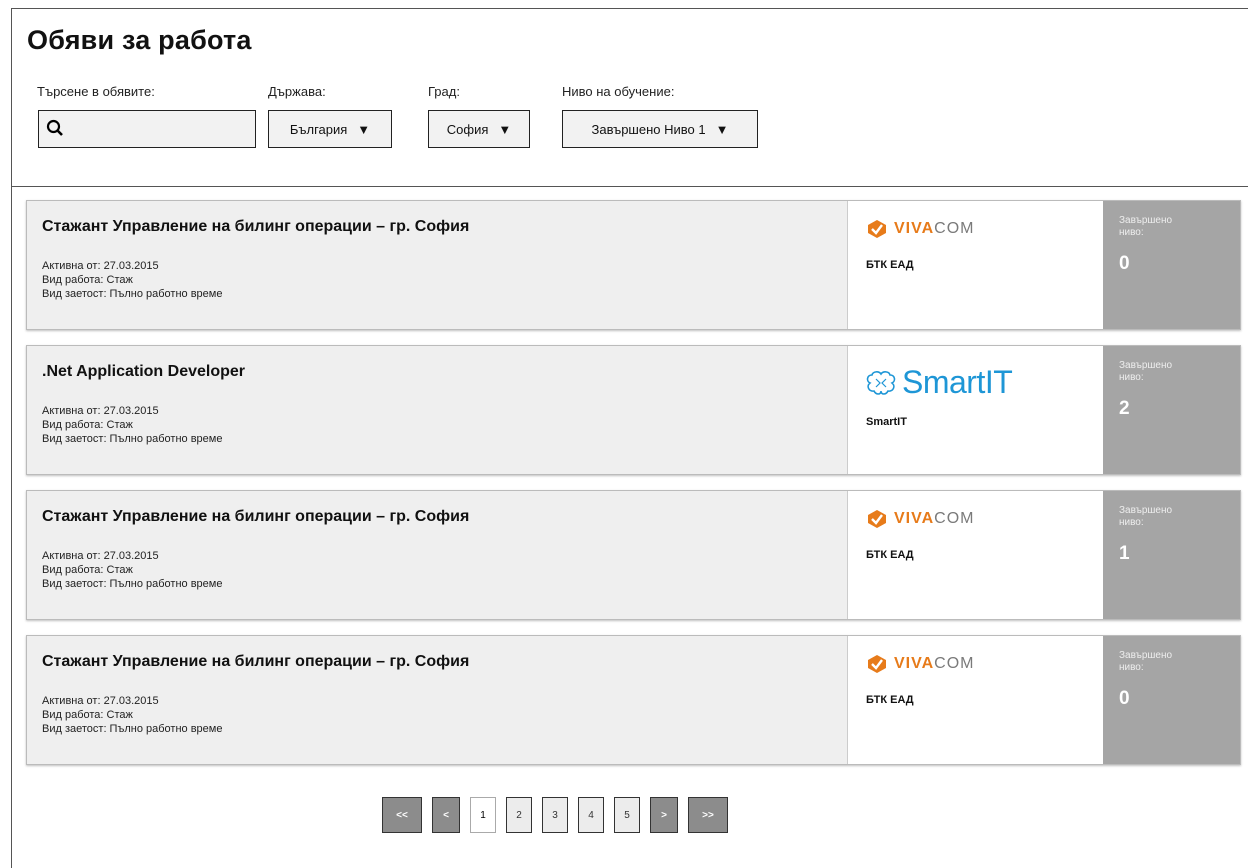 This screenshot has width=1248, height=868. Describe the element at coordinates (957, 382) in the screenshot. I see `smartit-logo-text: SmartIT` at that location.